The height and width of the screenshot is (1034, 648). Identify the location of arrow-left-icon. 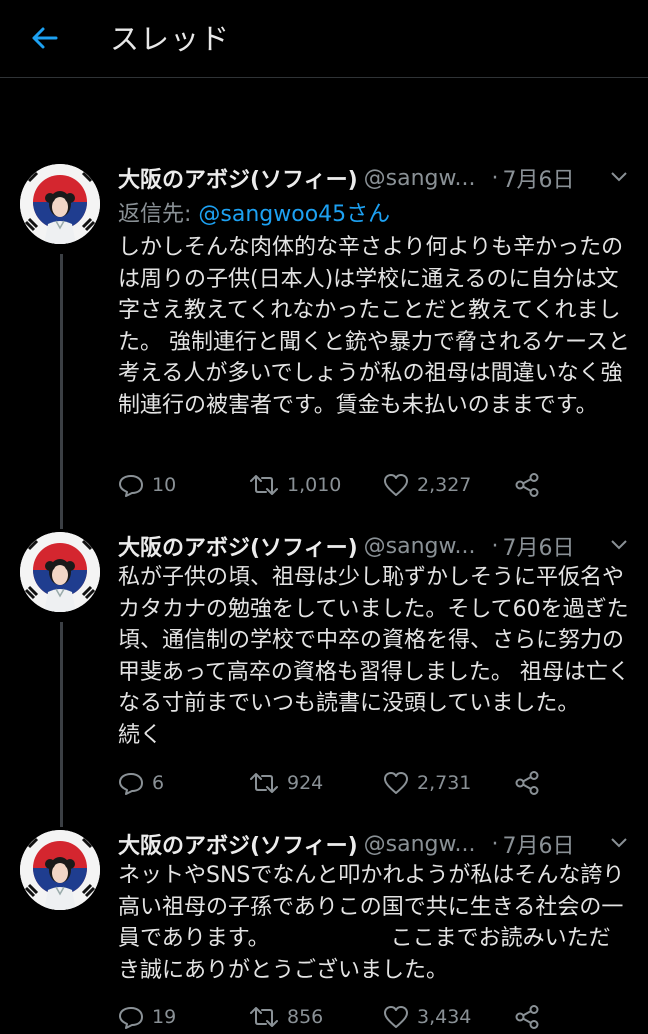
(45, 38).